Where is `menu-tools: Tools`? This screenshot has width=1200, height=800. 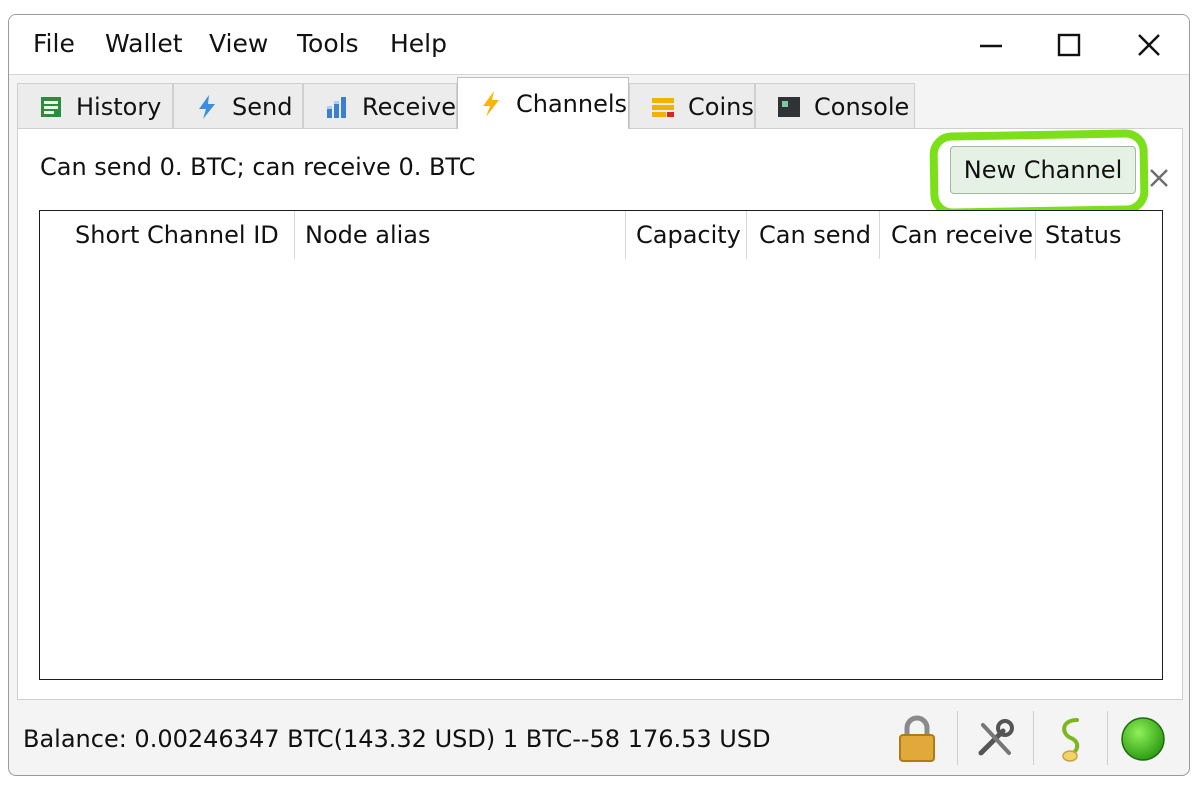 menu-tools: Tools is located at coordinates (328, 43).